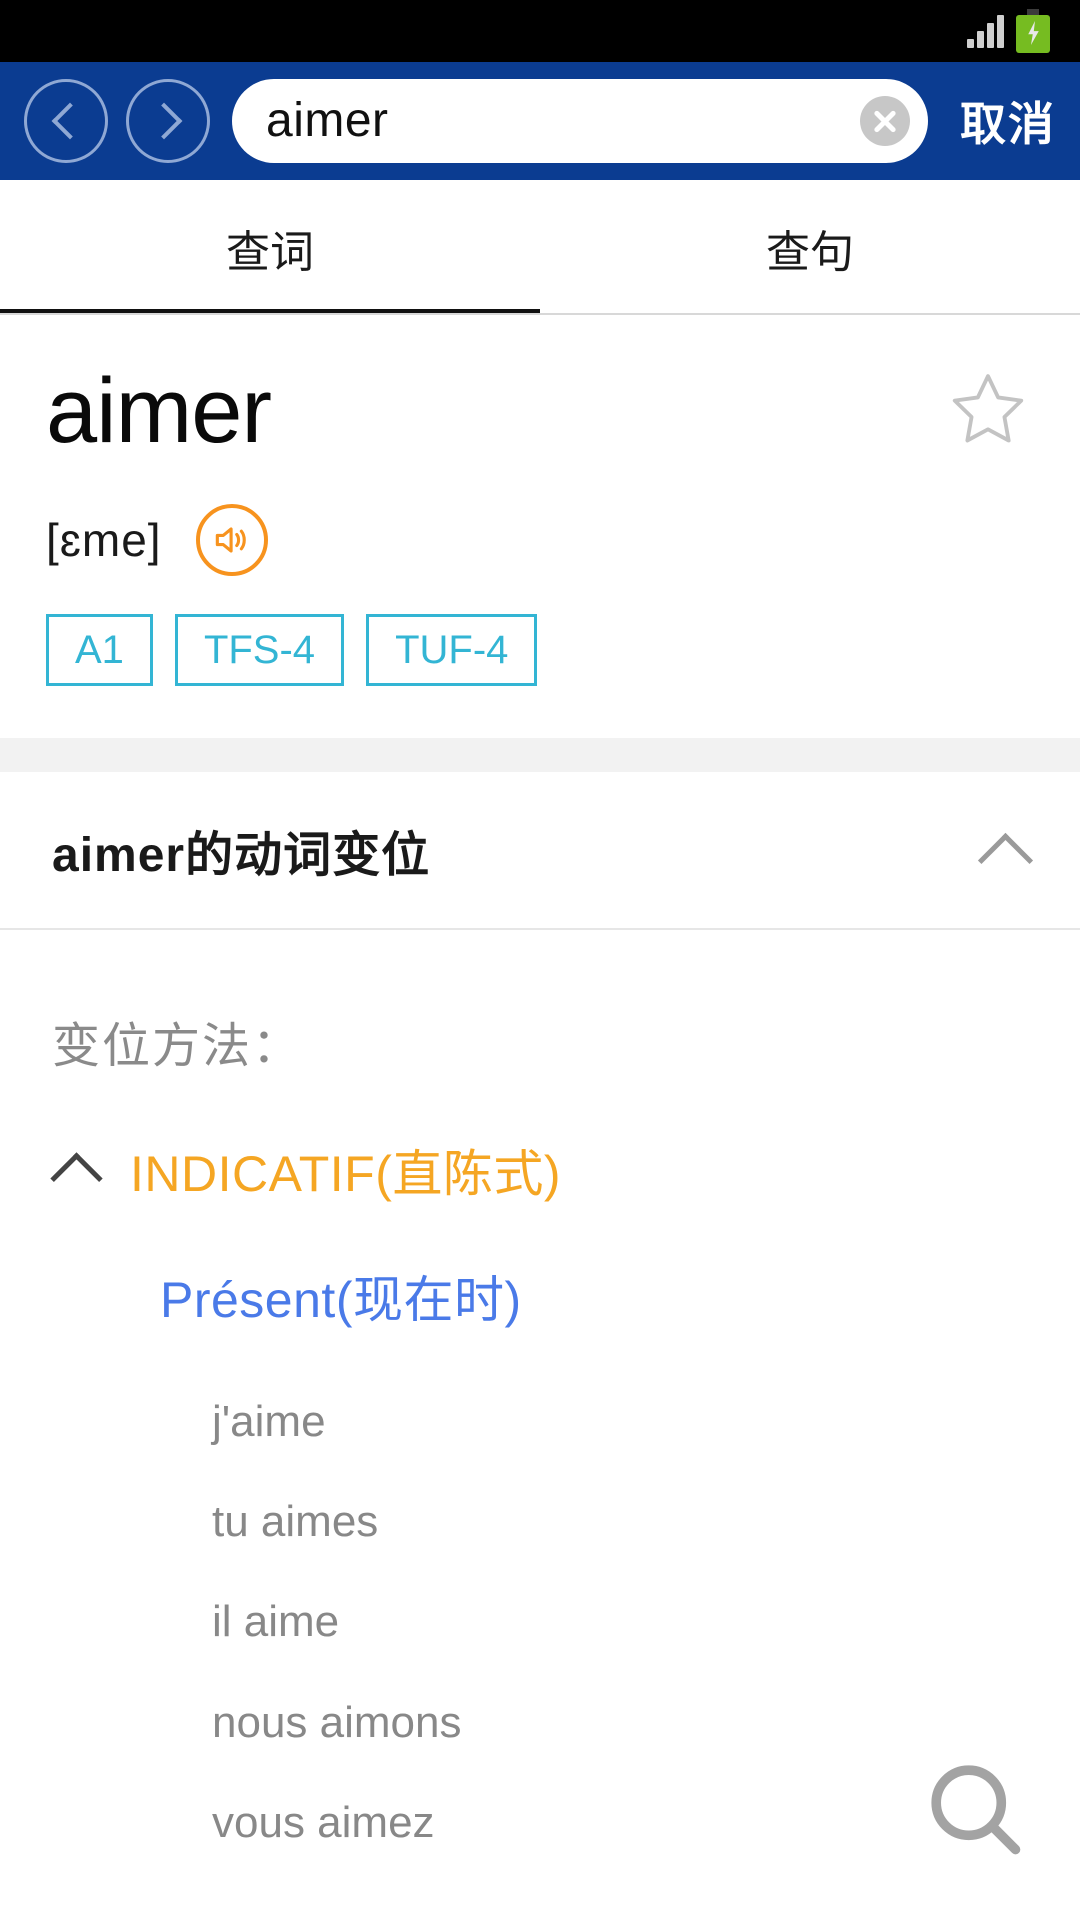 The height and width of the screenshot is (1920, 1080). What do you see at coordinates (977, 1811) in the screenshot?
I see `search-icon` at bounding box center [977, 1811].